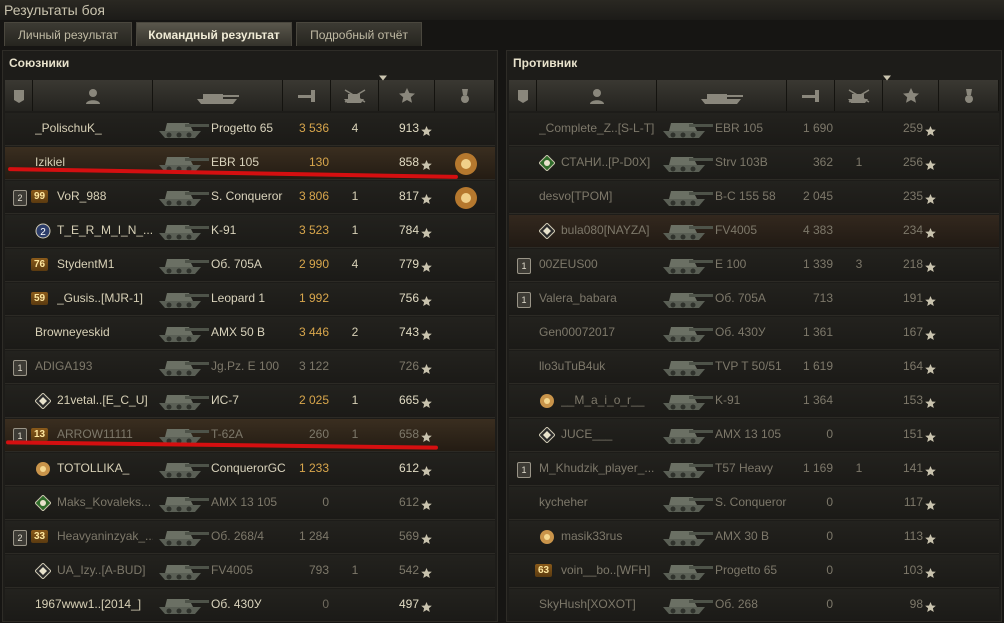 The width and height of the screenshot is (1004, 623). What do you see at coordinates (250, 401) in the screenshot?
I see `player-row: 21vetal..[E_C_U] ИС-7 2 025 1 665` at bounding box center [250, 401].